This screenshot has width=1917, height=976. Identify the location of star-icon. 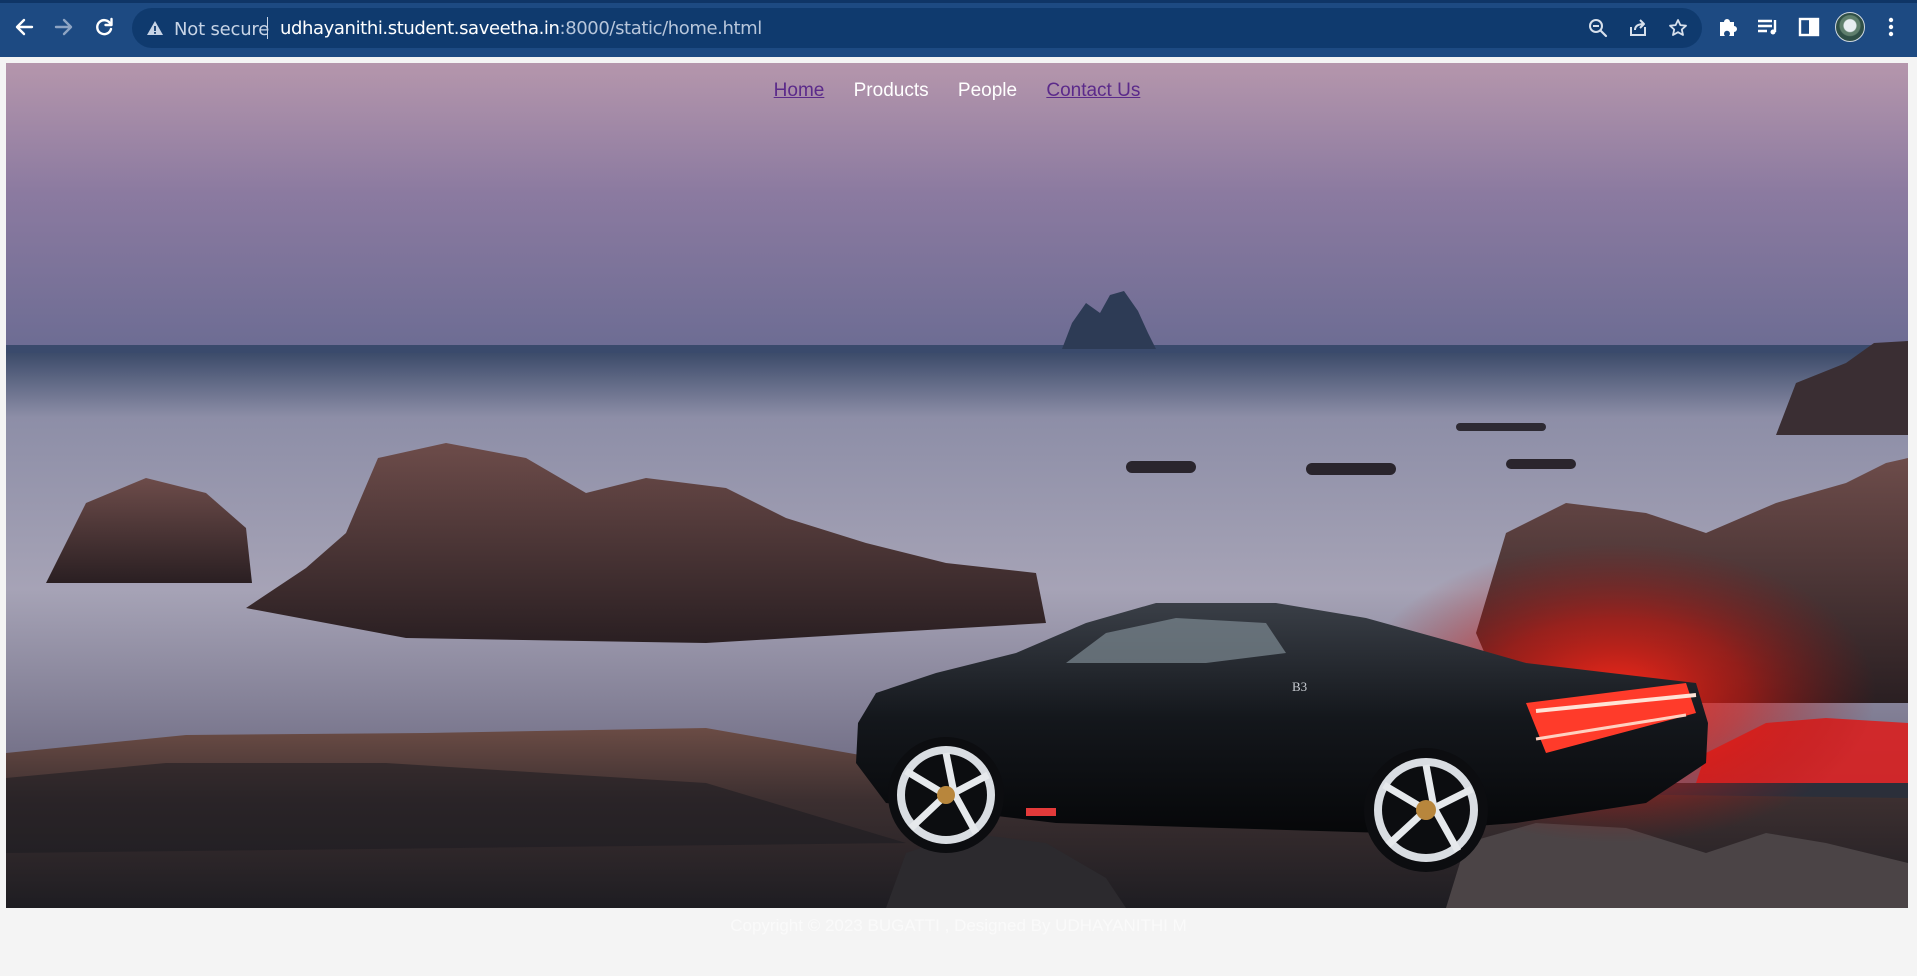
(1678, 28).